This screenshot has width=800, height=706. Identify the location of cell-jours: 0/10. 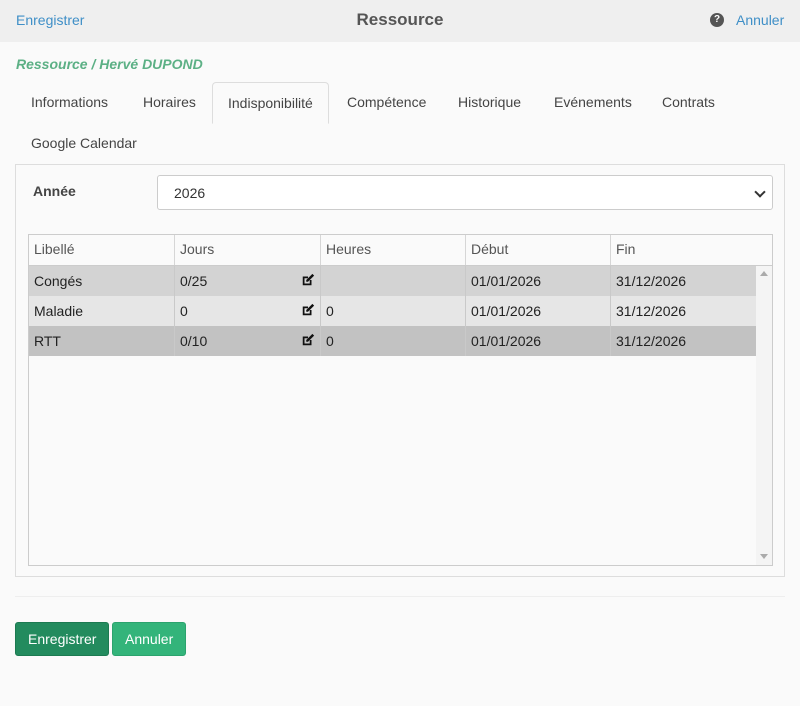
(248, 341).